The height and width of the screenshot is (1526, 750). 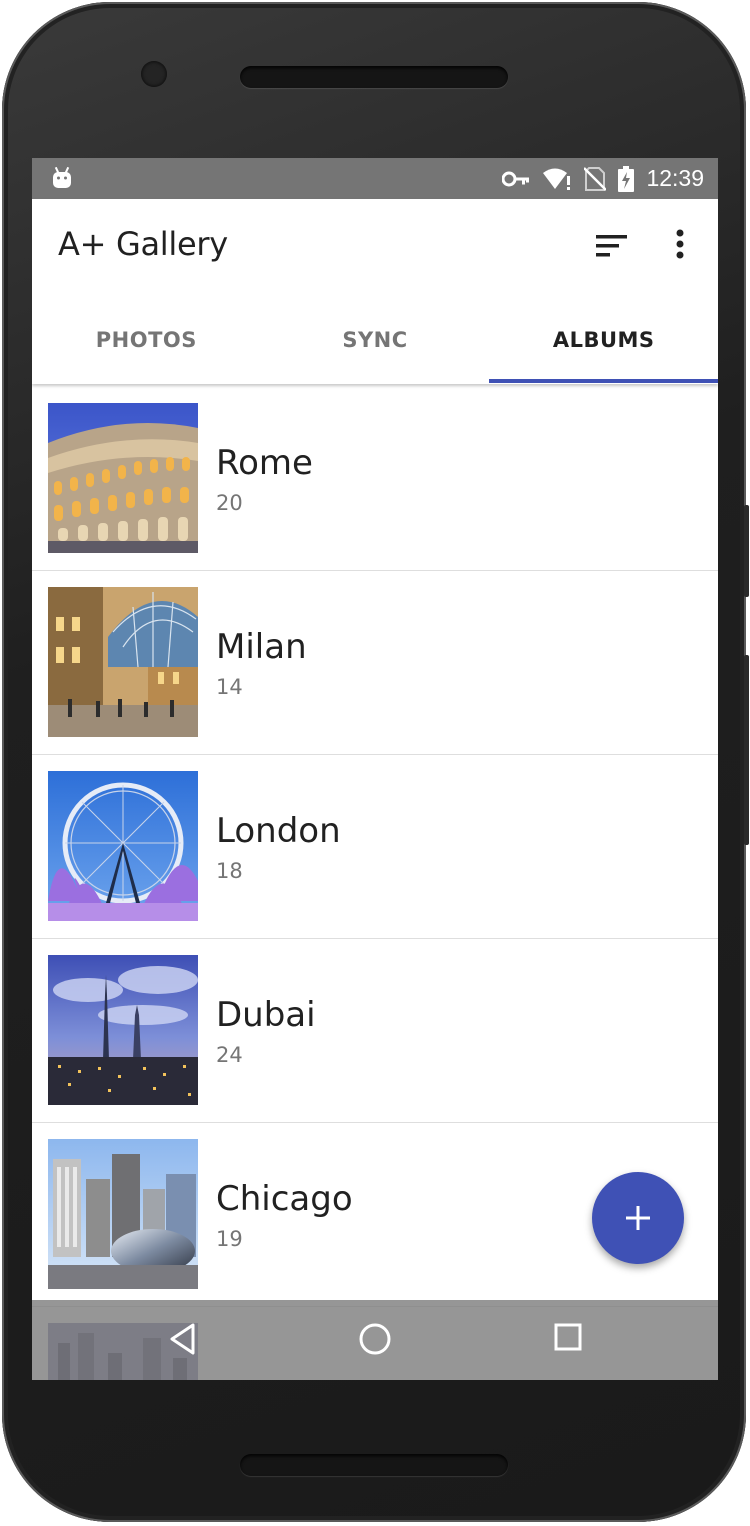 What do you see at coordinates (375, 291) in the screenshot?
I see `app-bar: A+ Gallery PHOTOS SYNC ALBUMS` at bounding box center [375, 291].